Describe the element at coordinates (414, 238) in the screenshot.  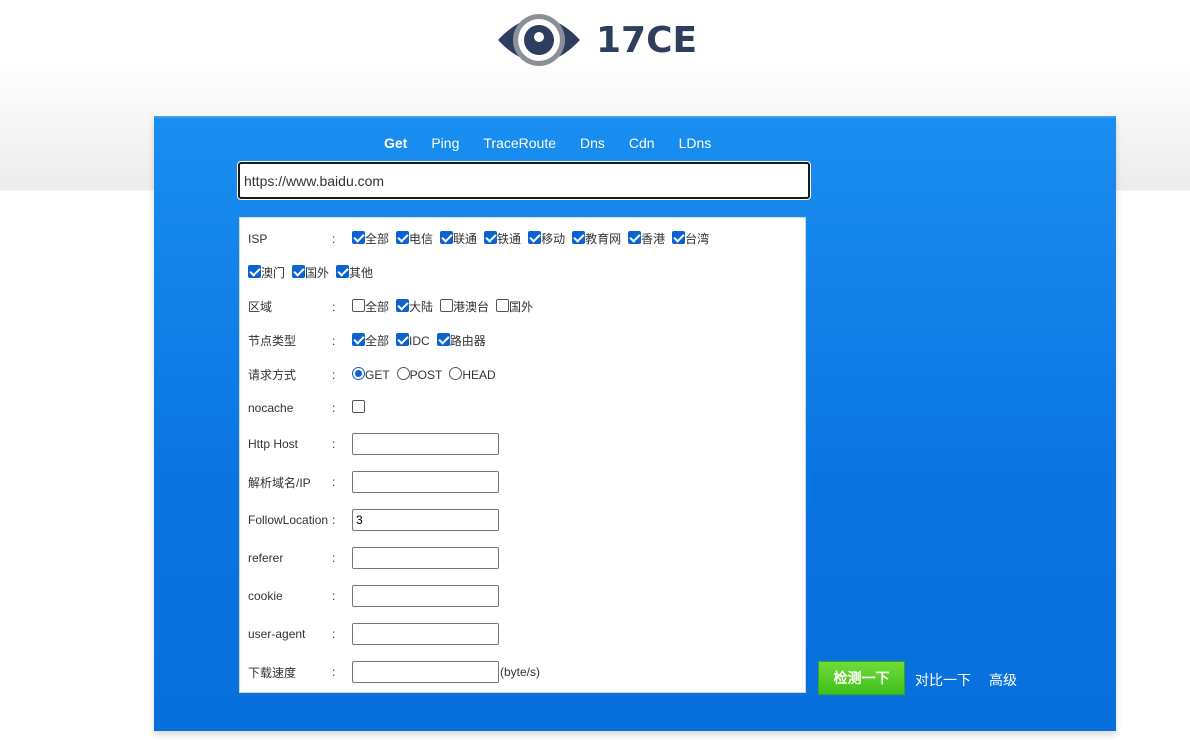
I see `isp-option-telecom: 电信` at that location.